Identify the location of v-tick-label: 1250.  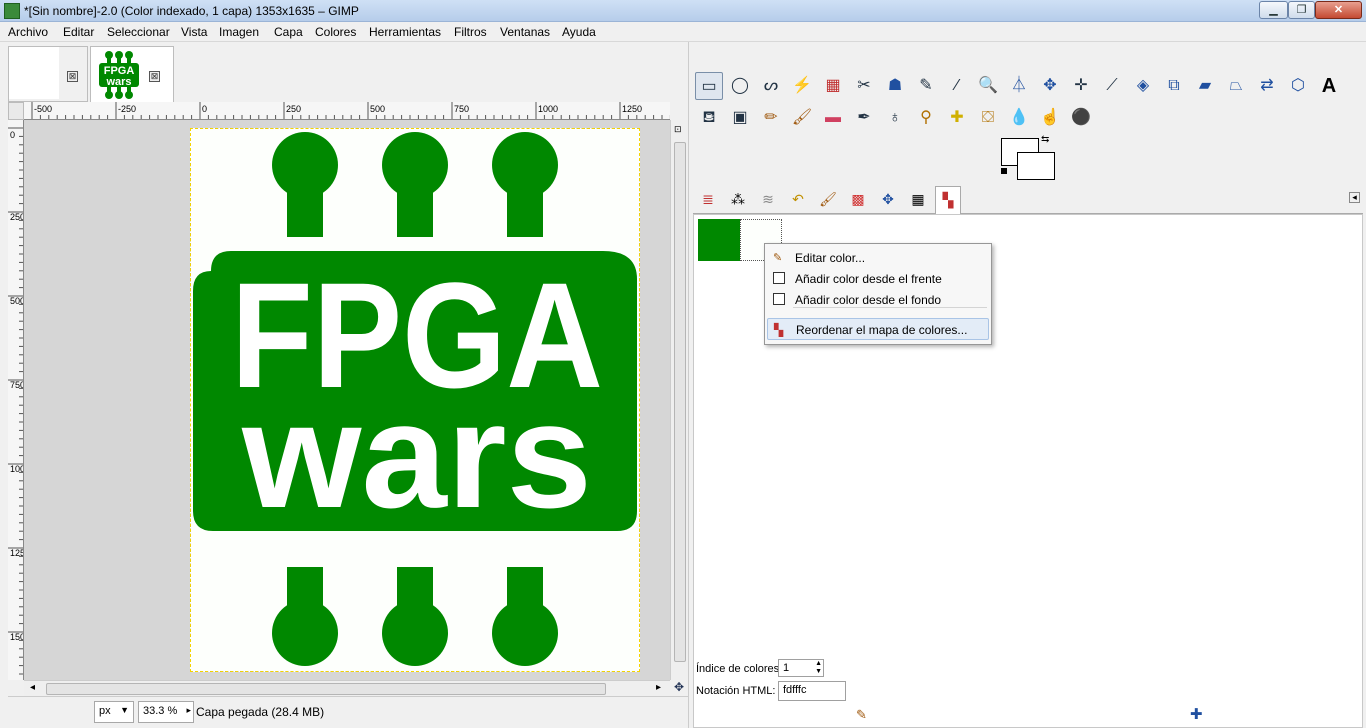
(17, 553).